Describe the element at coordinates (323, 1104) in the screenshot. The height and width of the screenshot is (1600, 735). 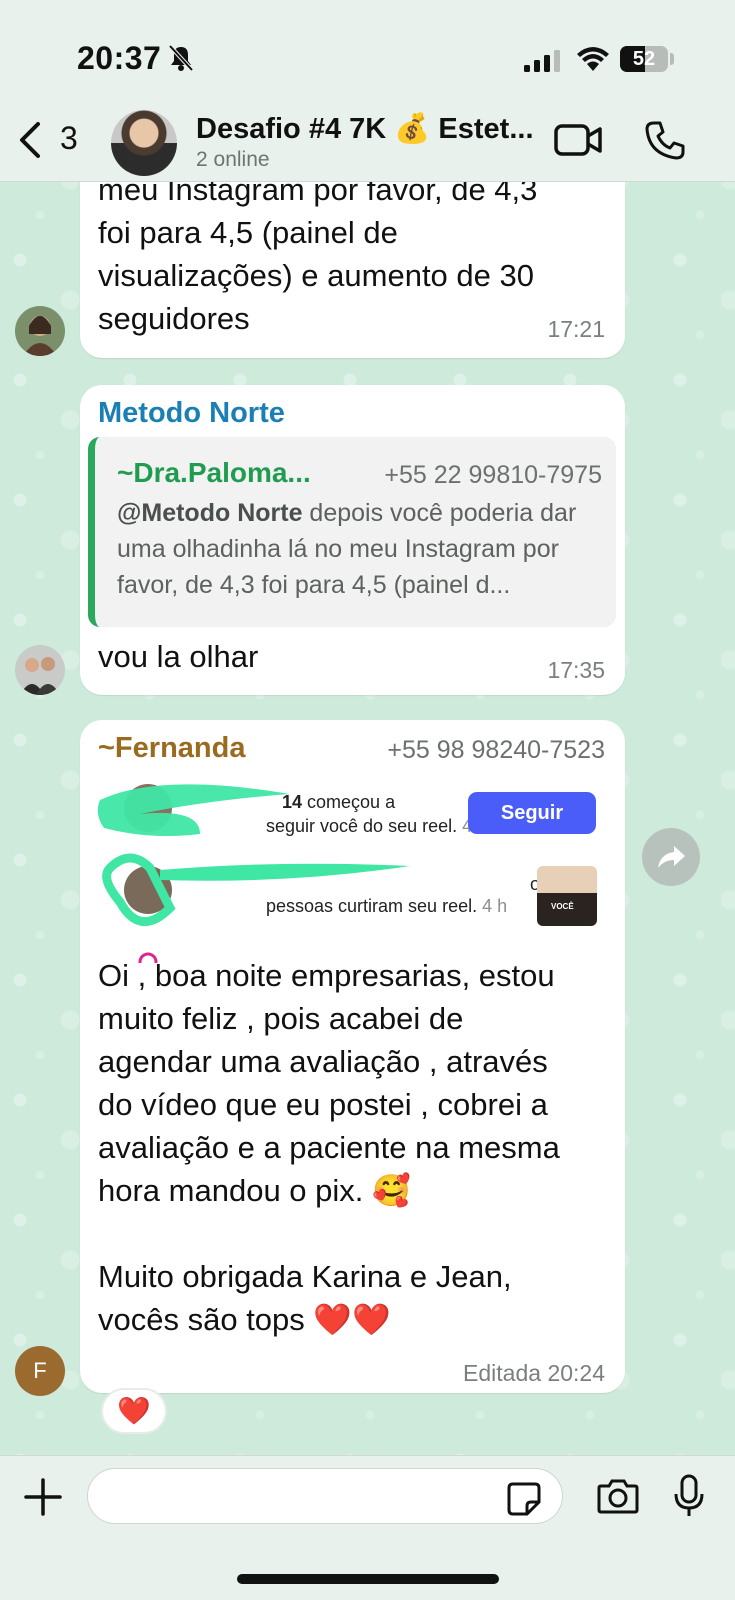
I see `message-line: do vídeo que eu postei , cobrei a` at that location.